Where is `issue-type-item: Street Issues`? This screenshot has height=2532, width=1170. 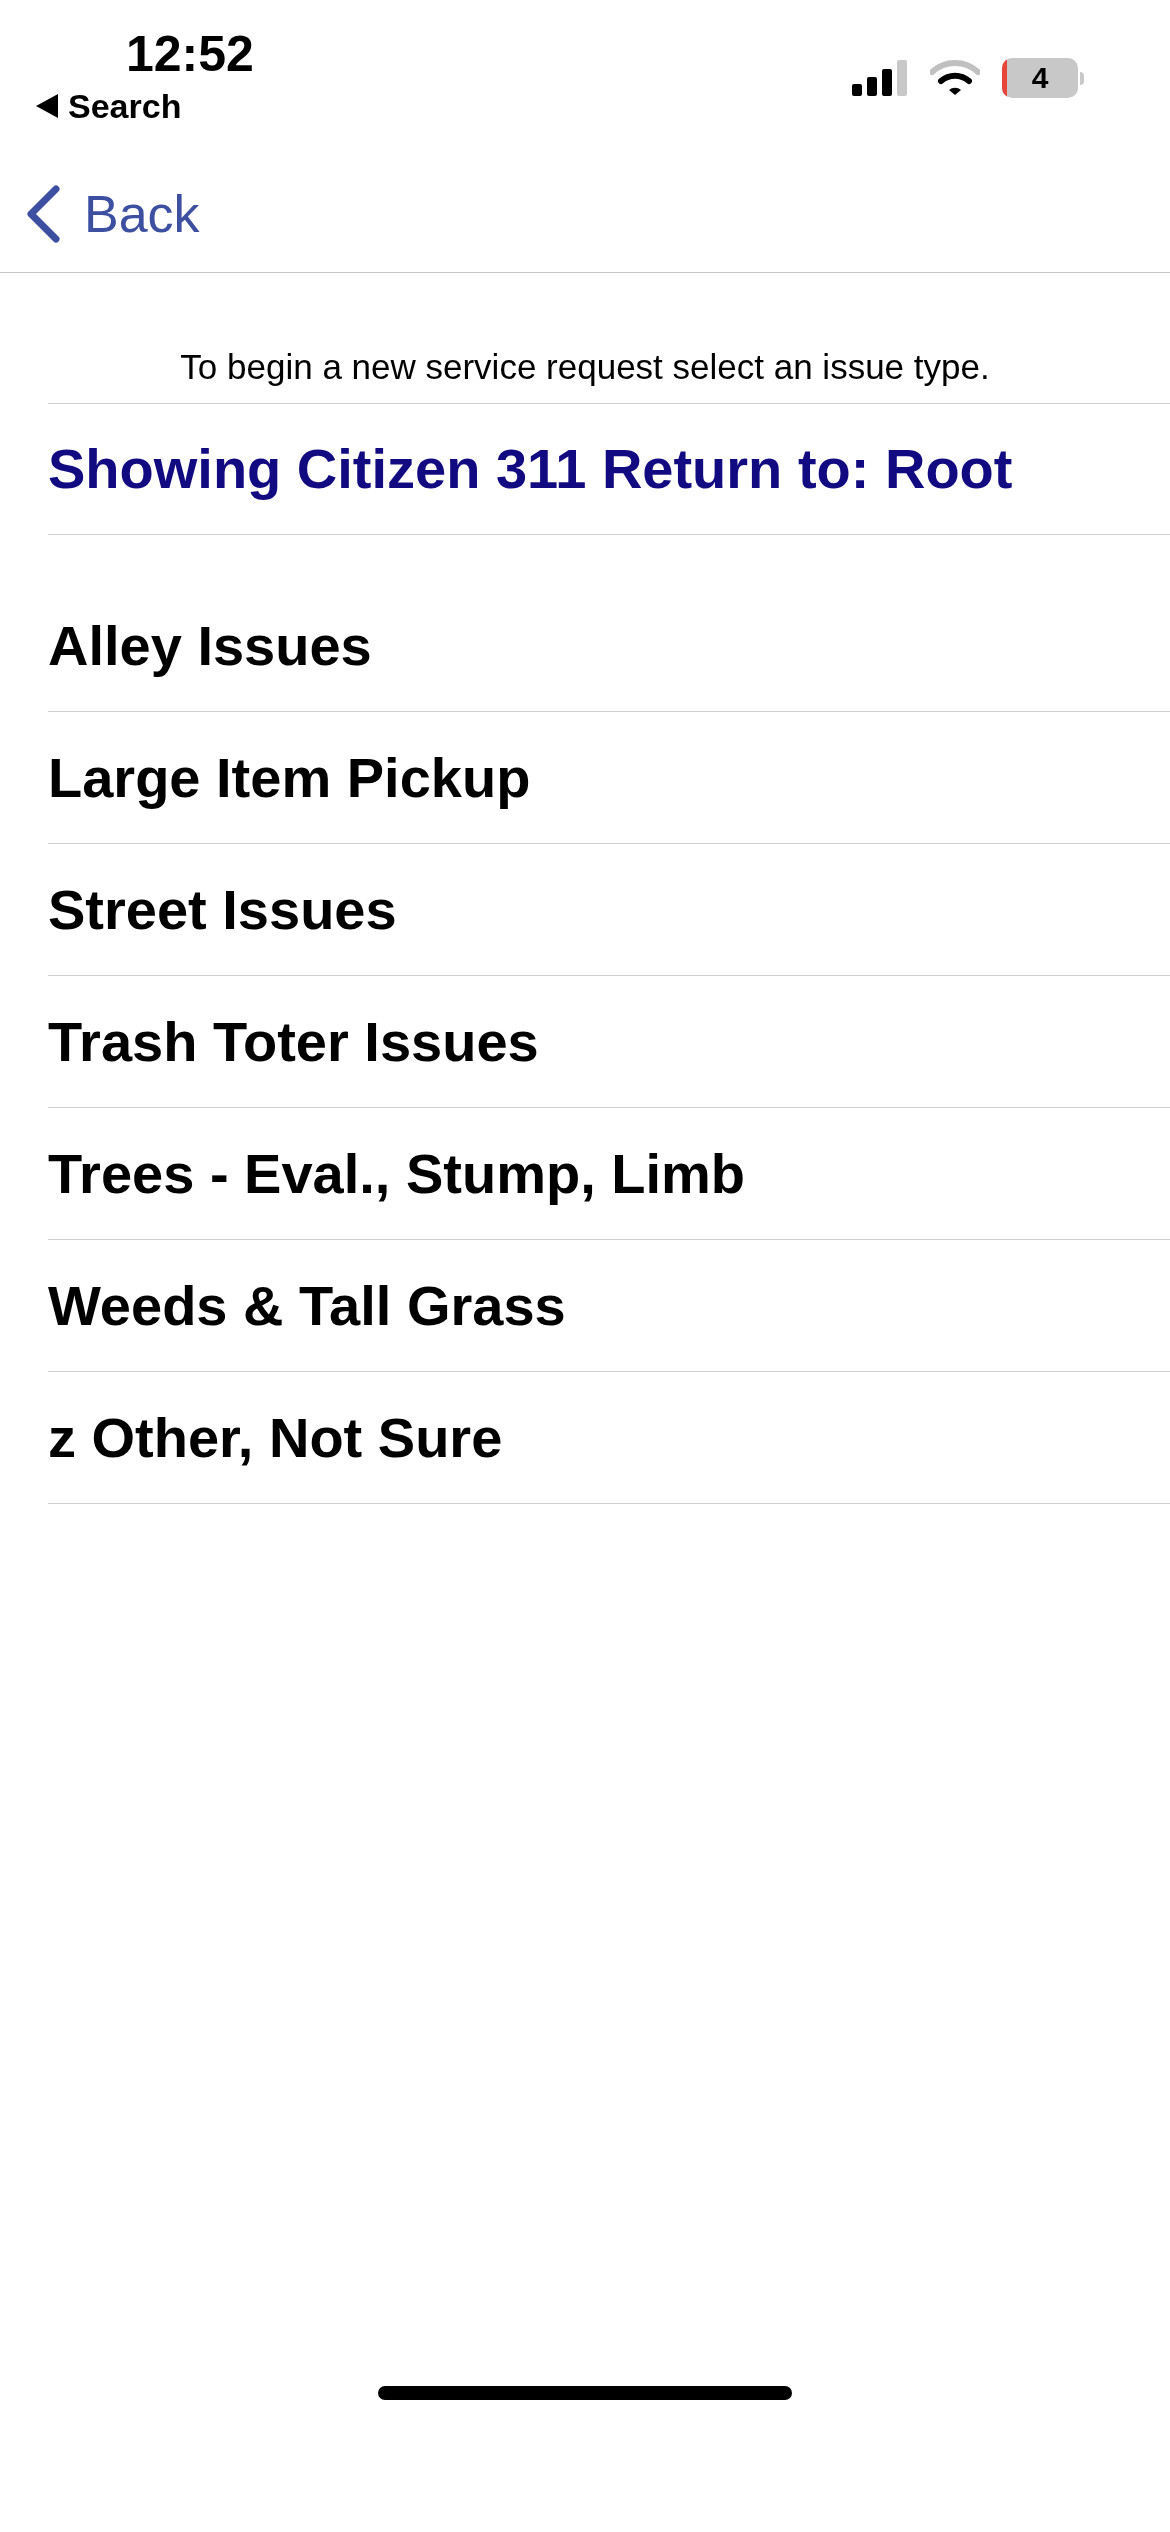
issue-type-item: Street Issues is located at coordinates (609, 910).